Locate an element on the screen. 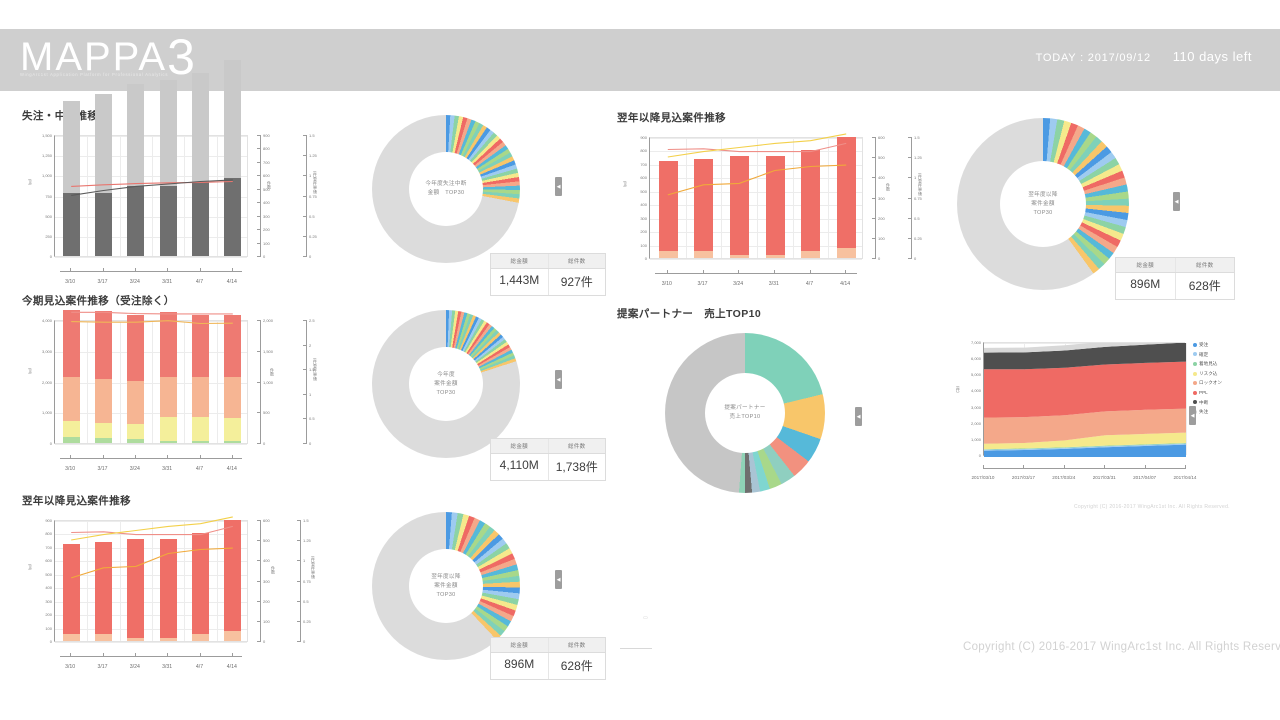 The height and width of the screenshot is (720, 1280). area-y-tick: 0 is located at coordinates (979, 455).